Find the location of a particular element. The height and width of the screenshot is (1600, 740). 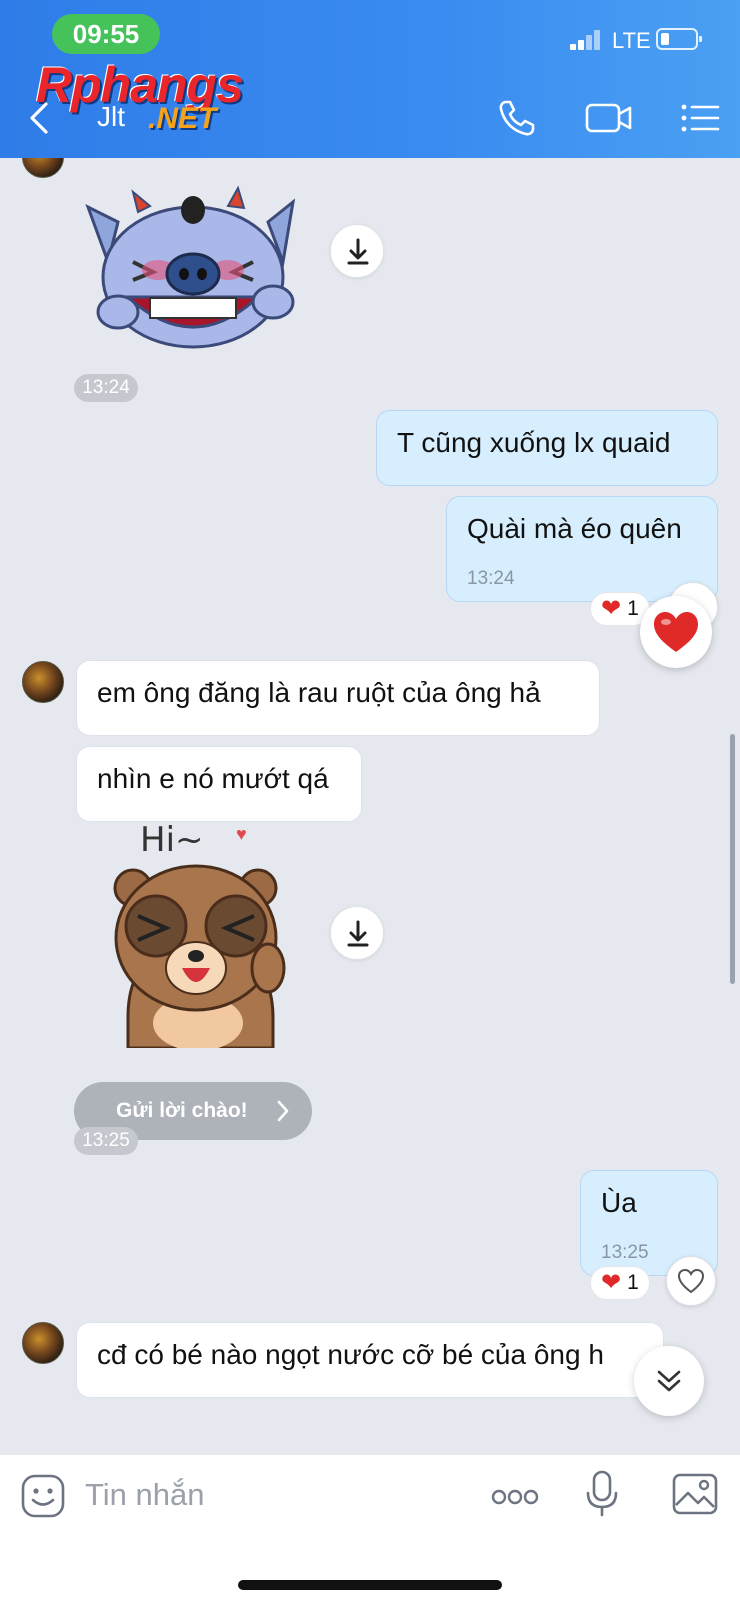

heart-icon: ♥ is located at coordinates (241, 834).